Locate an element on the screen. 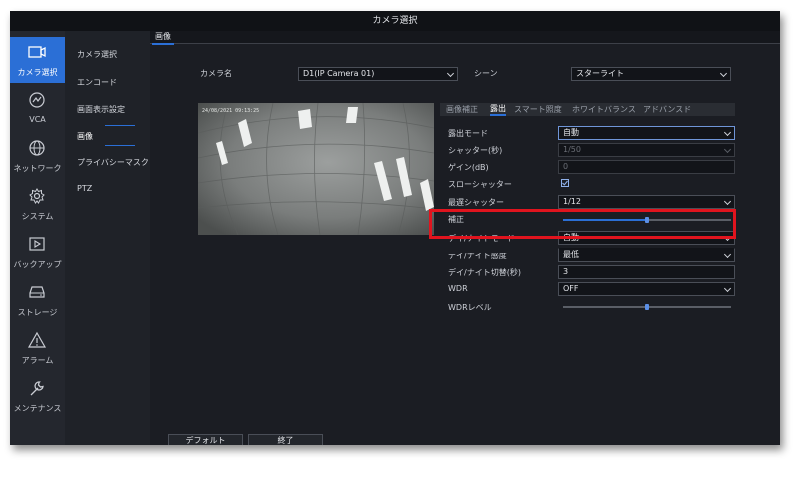  camera-preview-image: 24/08/2021 09:13:25 is located at coordinates (316, 169).